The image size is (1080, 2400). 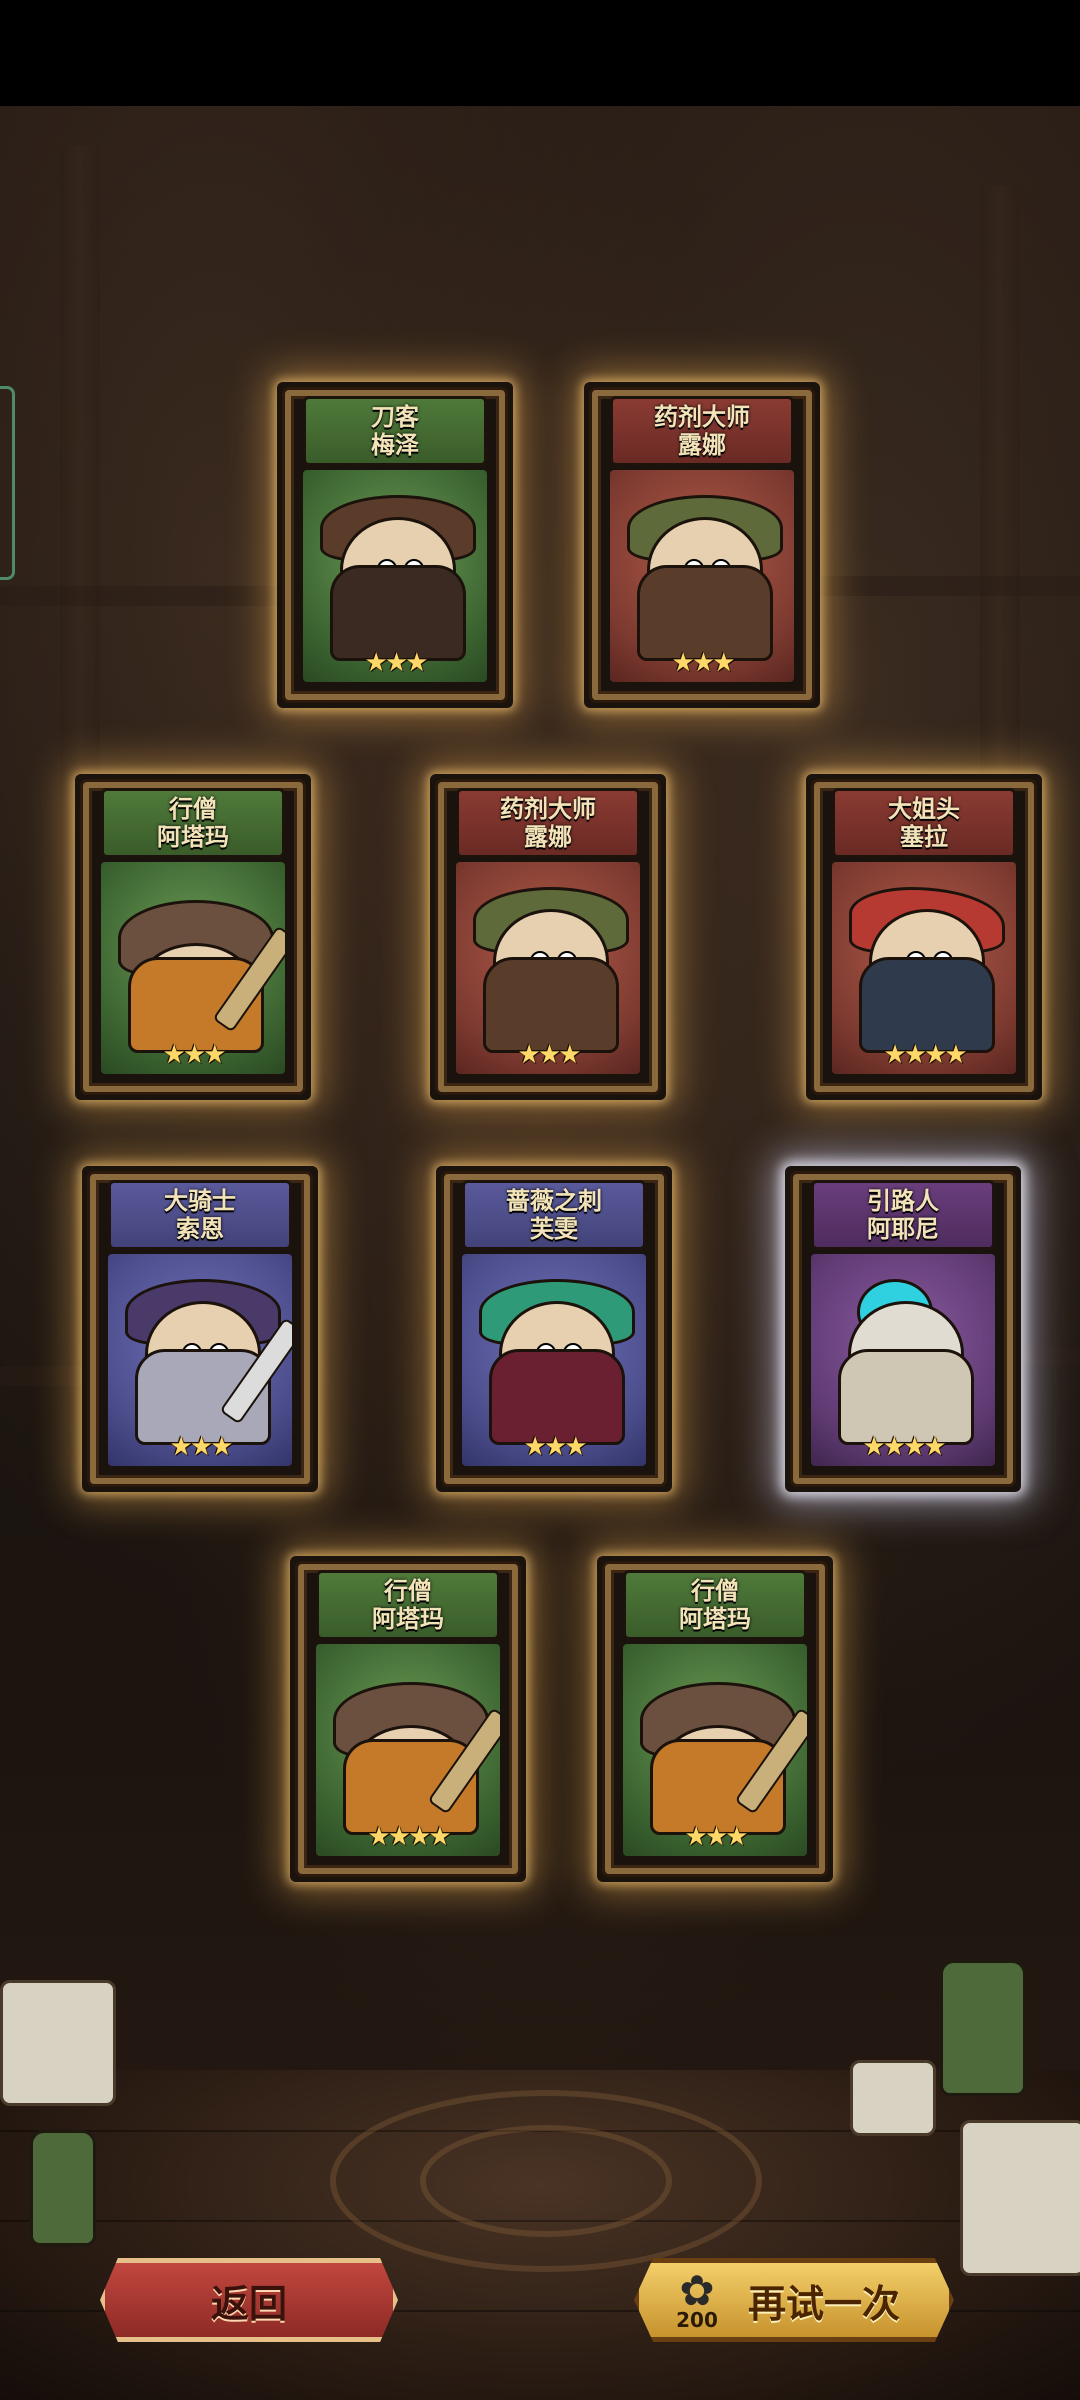 I want to click on card-nameplate: 大姐头 塞拉, so click(x=924, y=823).